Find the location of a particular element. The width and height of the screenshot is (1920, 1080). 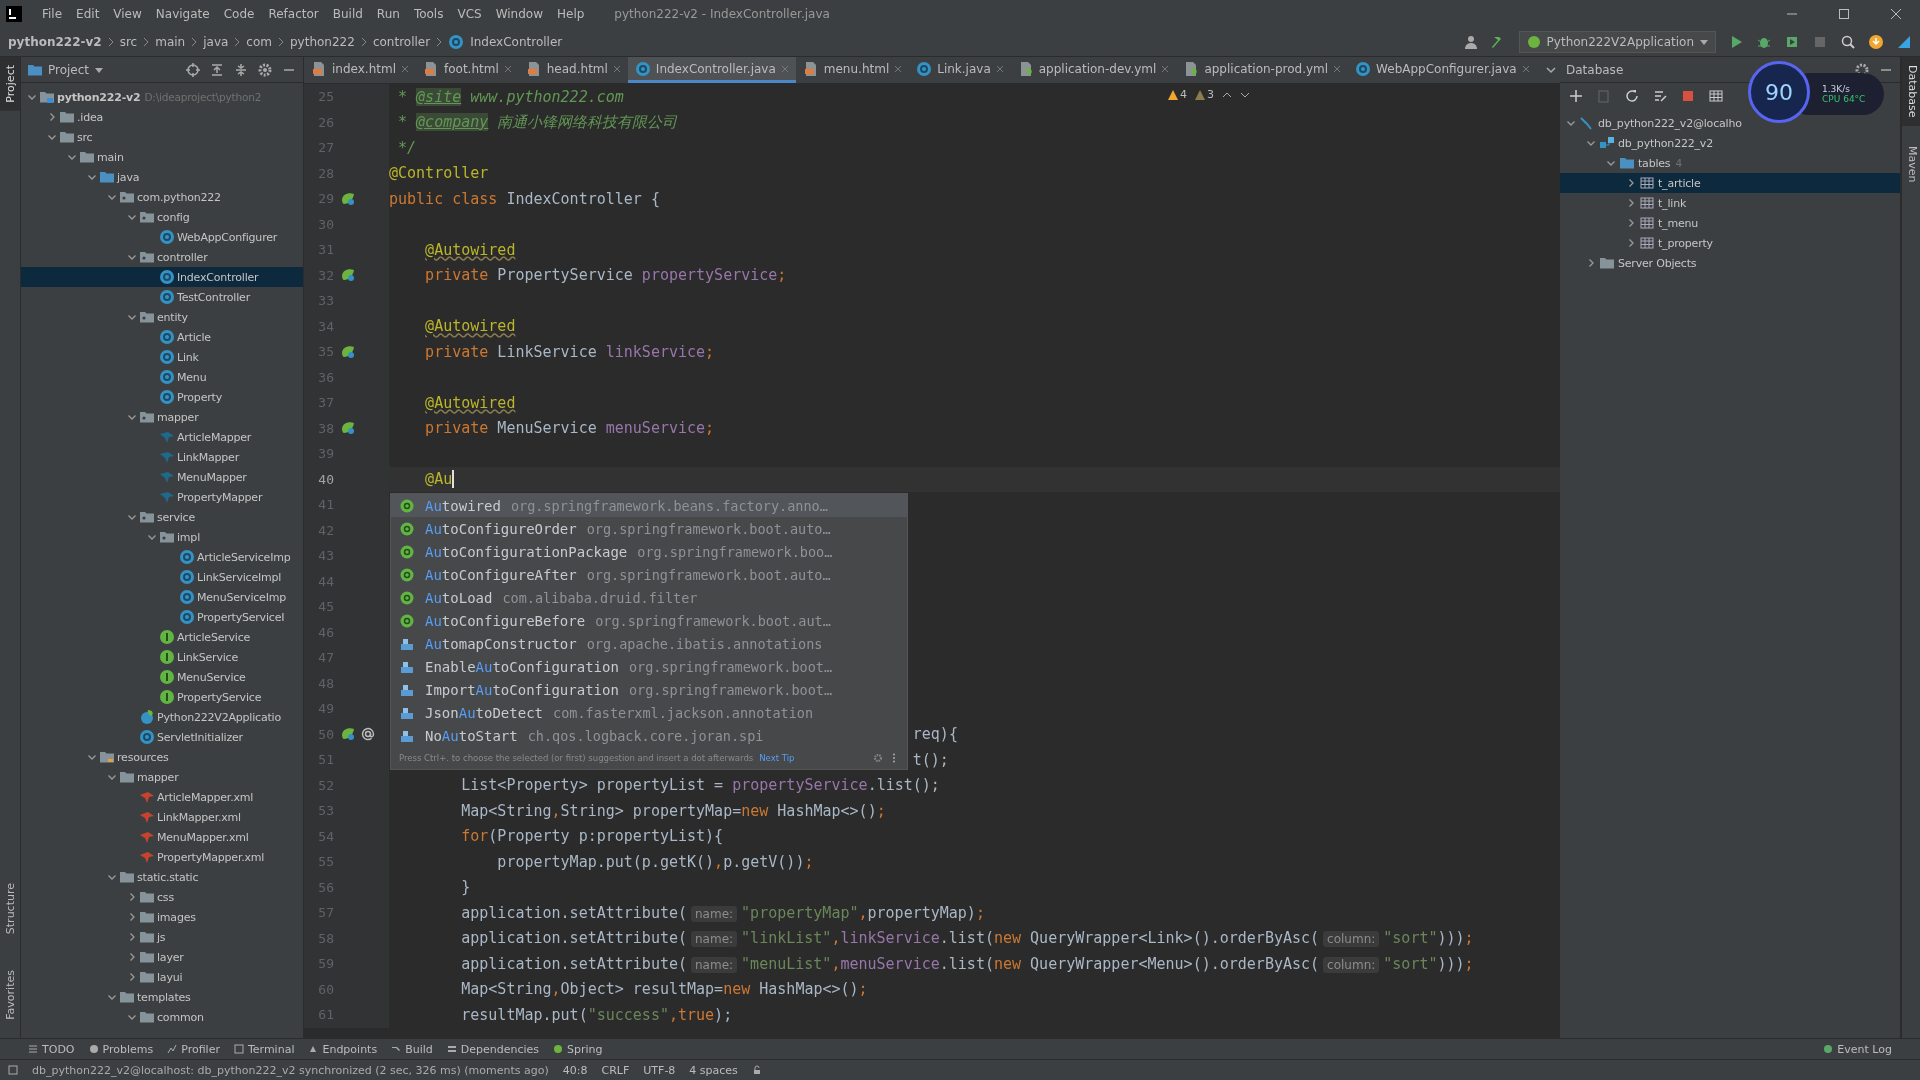

tree-item: ArticleServiceImp is located at coordinates (162, 557).